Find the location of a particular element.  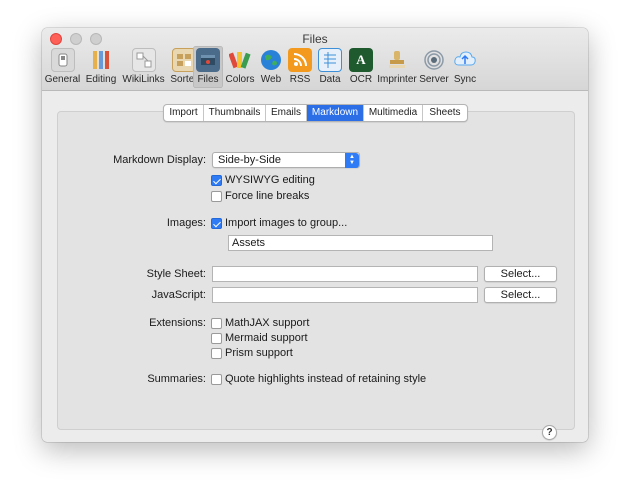

style-sheet-field is located at coordinates (345, 274).